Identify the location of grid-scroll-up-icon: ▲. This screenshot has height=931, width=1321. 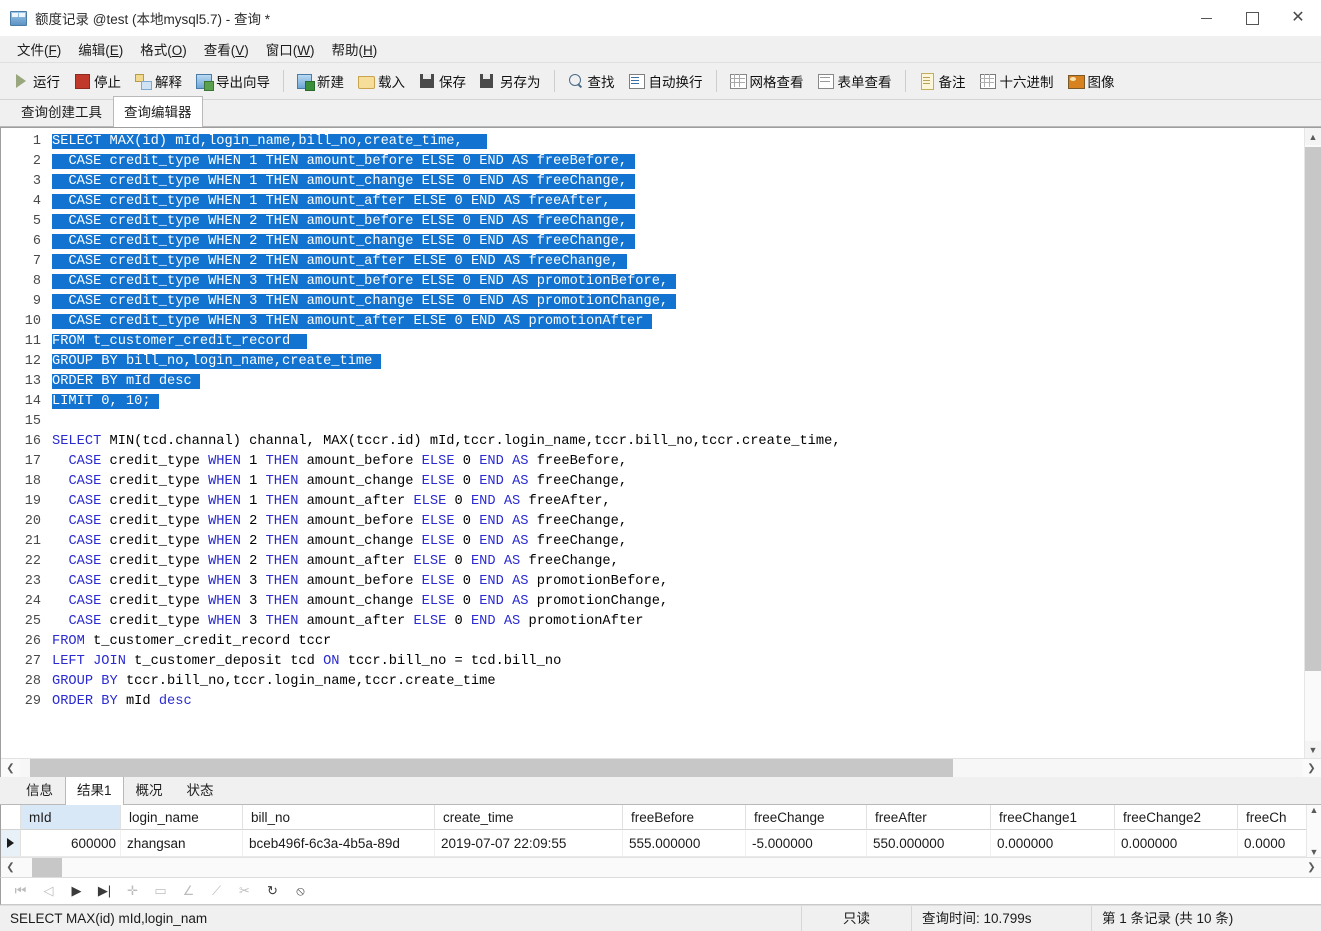
(1314, 810).